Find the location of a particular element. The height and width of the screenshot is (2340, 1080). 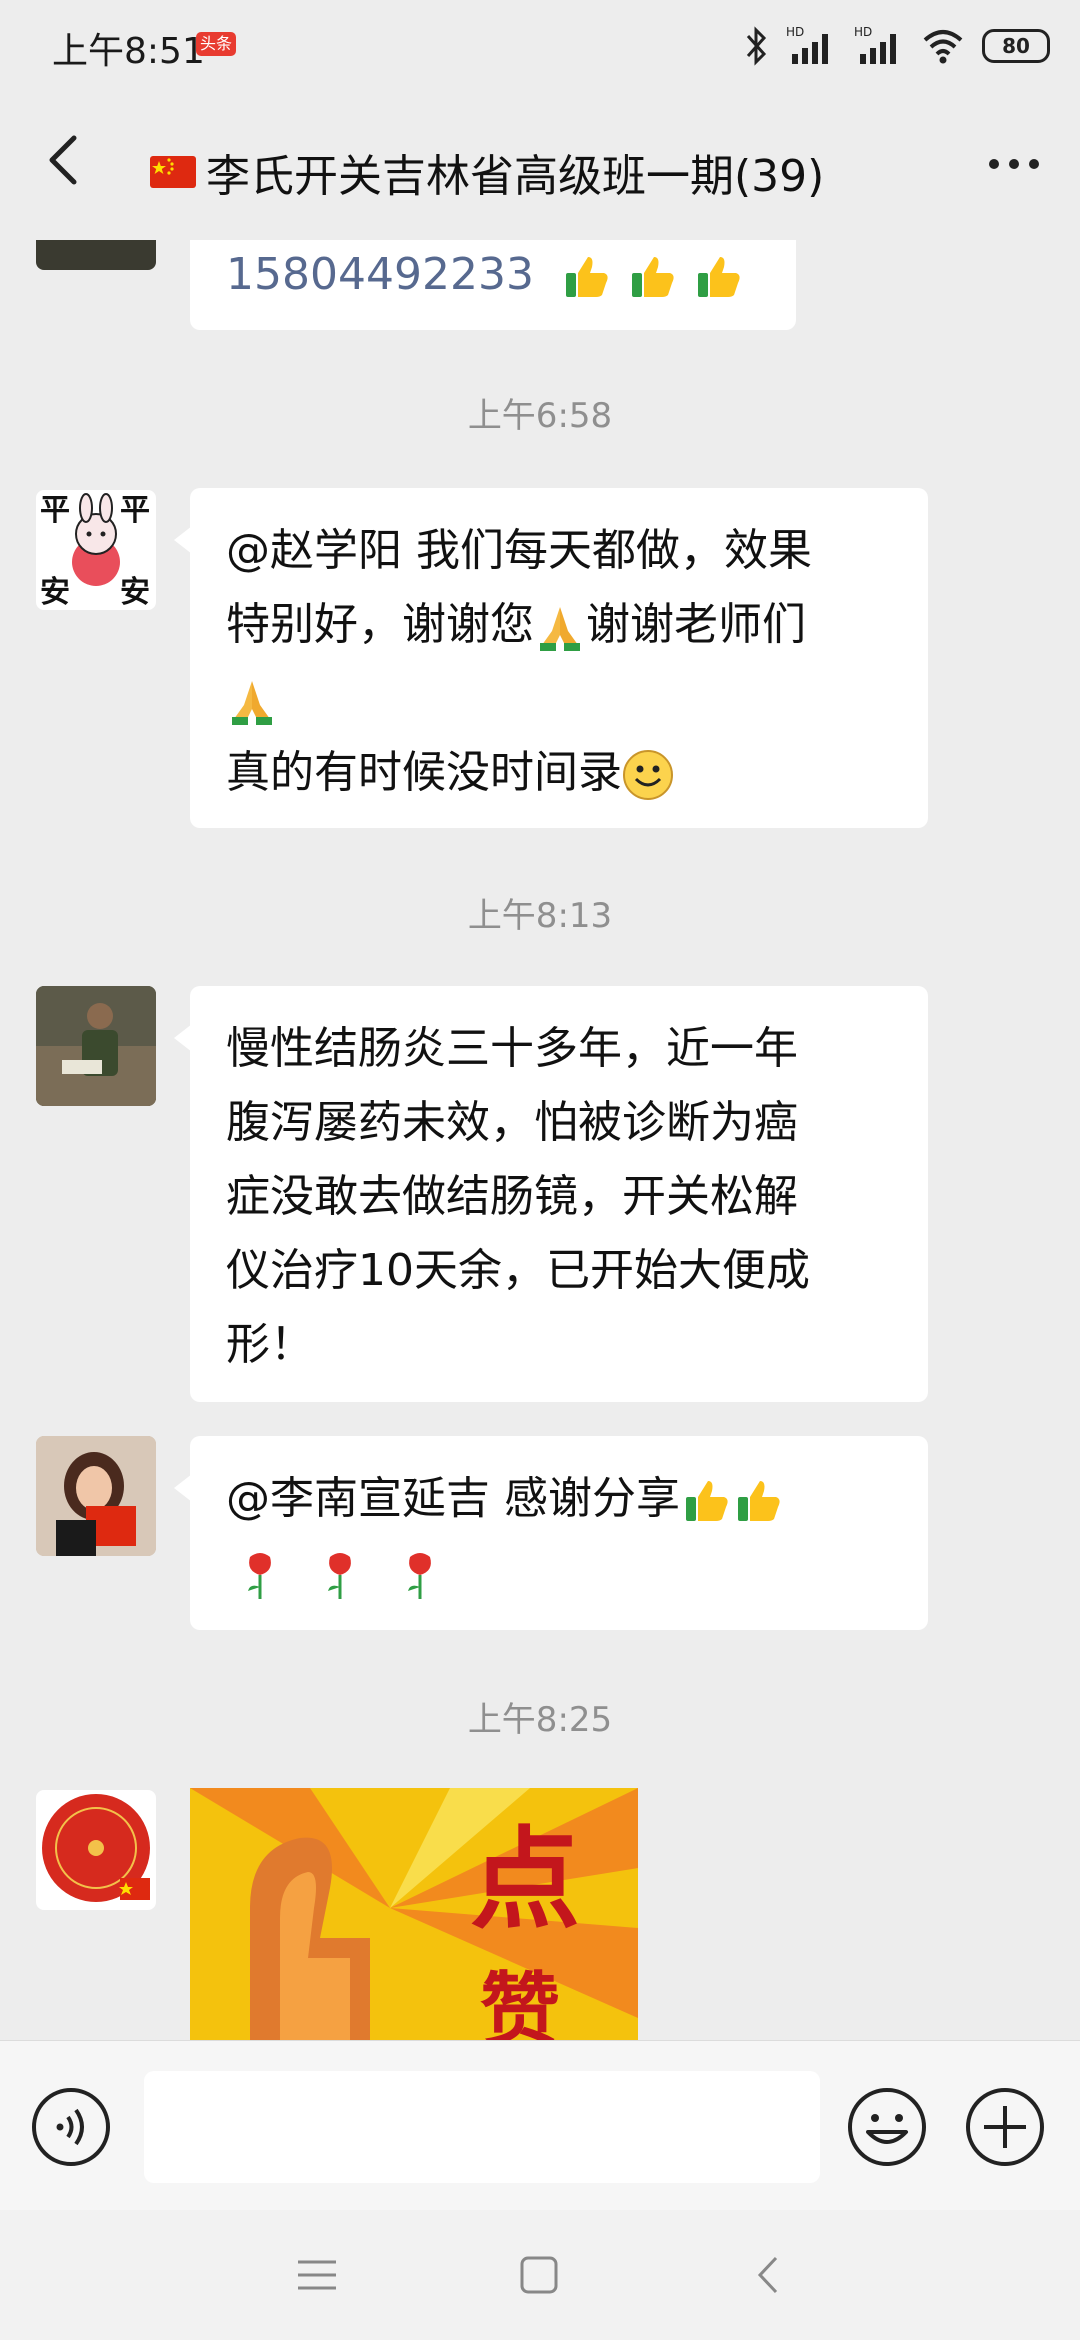

chat-title: 李氏开关吉林省高级班一期(39) is located at coordinates (515, 172).